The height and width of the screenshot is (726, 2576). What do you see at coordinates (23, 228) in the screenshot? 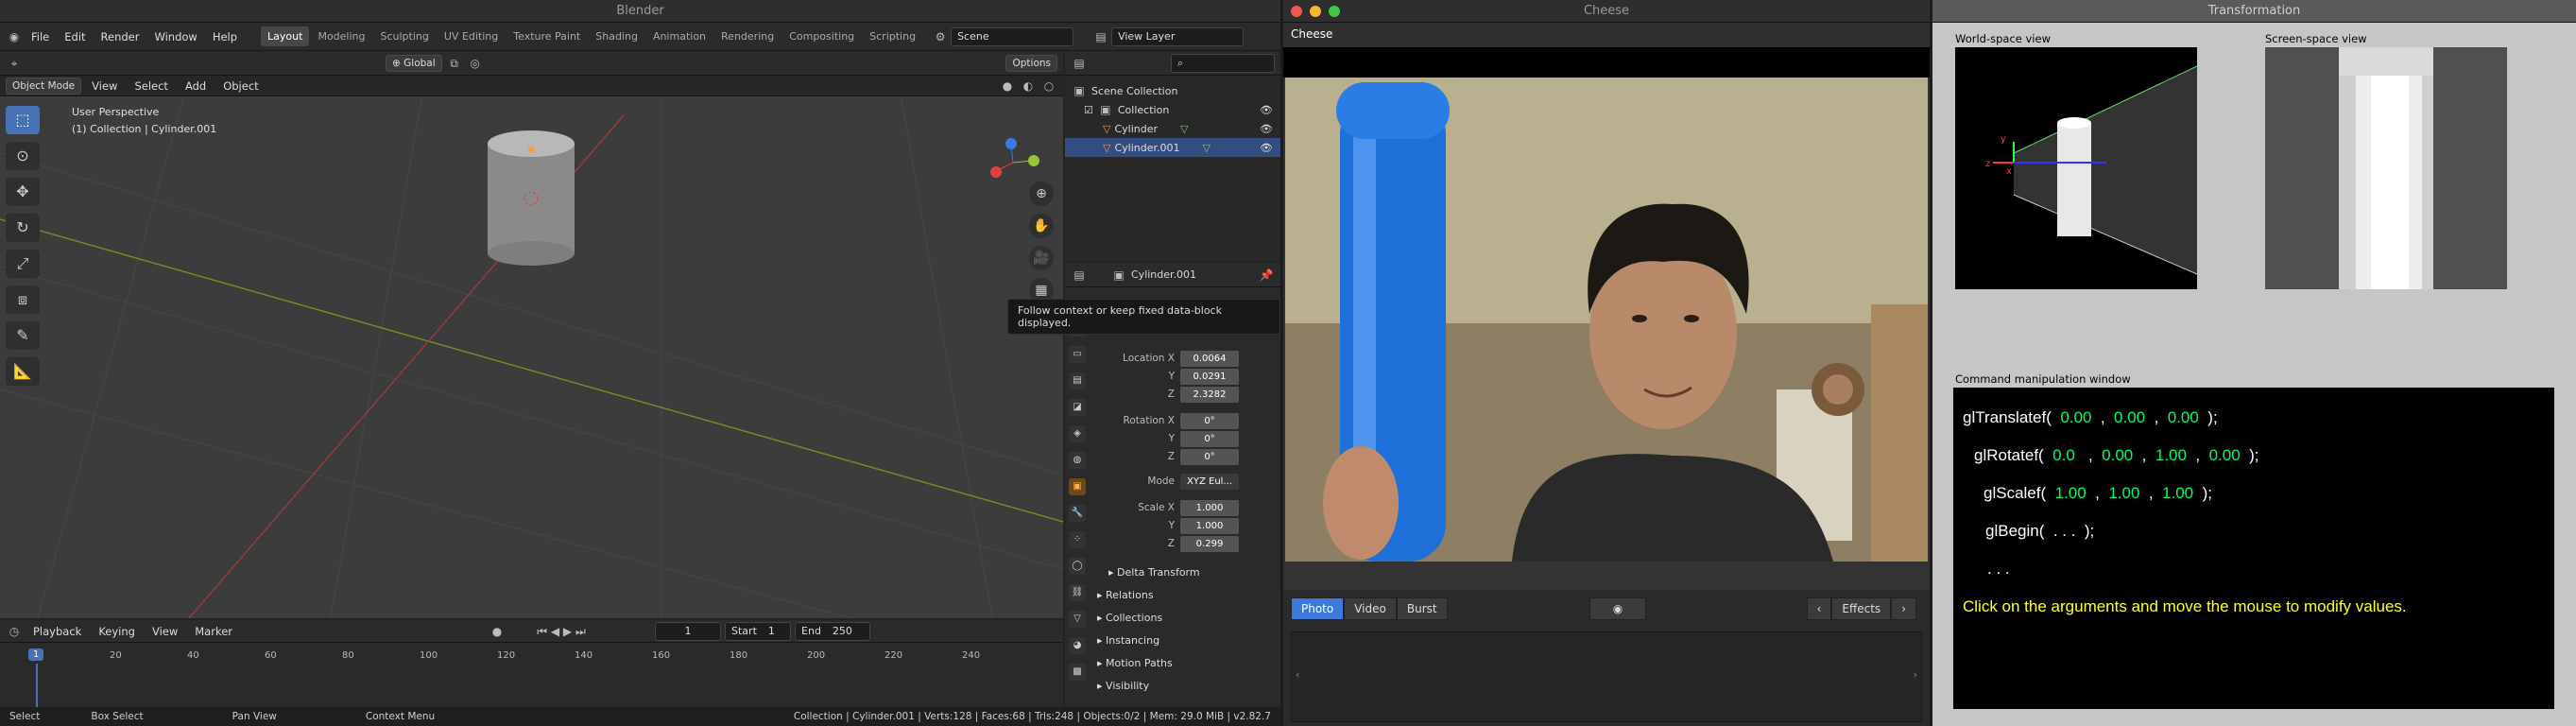
I see `rotate-icon: ↻` at bounding box center [23, 228].